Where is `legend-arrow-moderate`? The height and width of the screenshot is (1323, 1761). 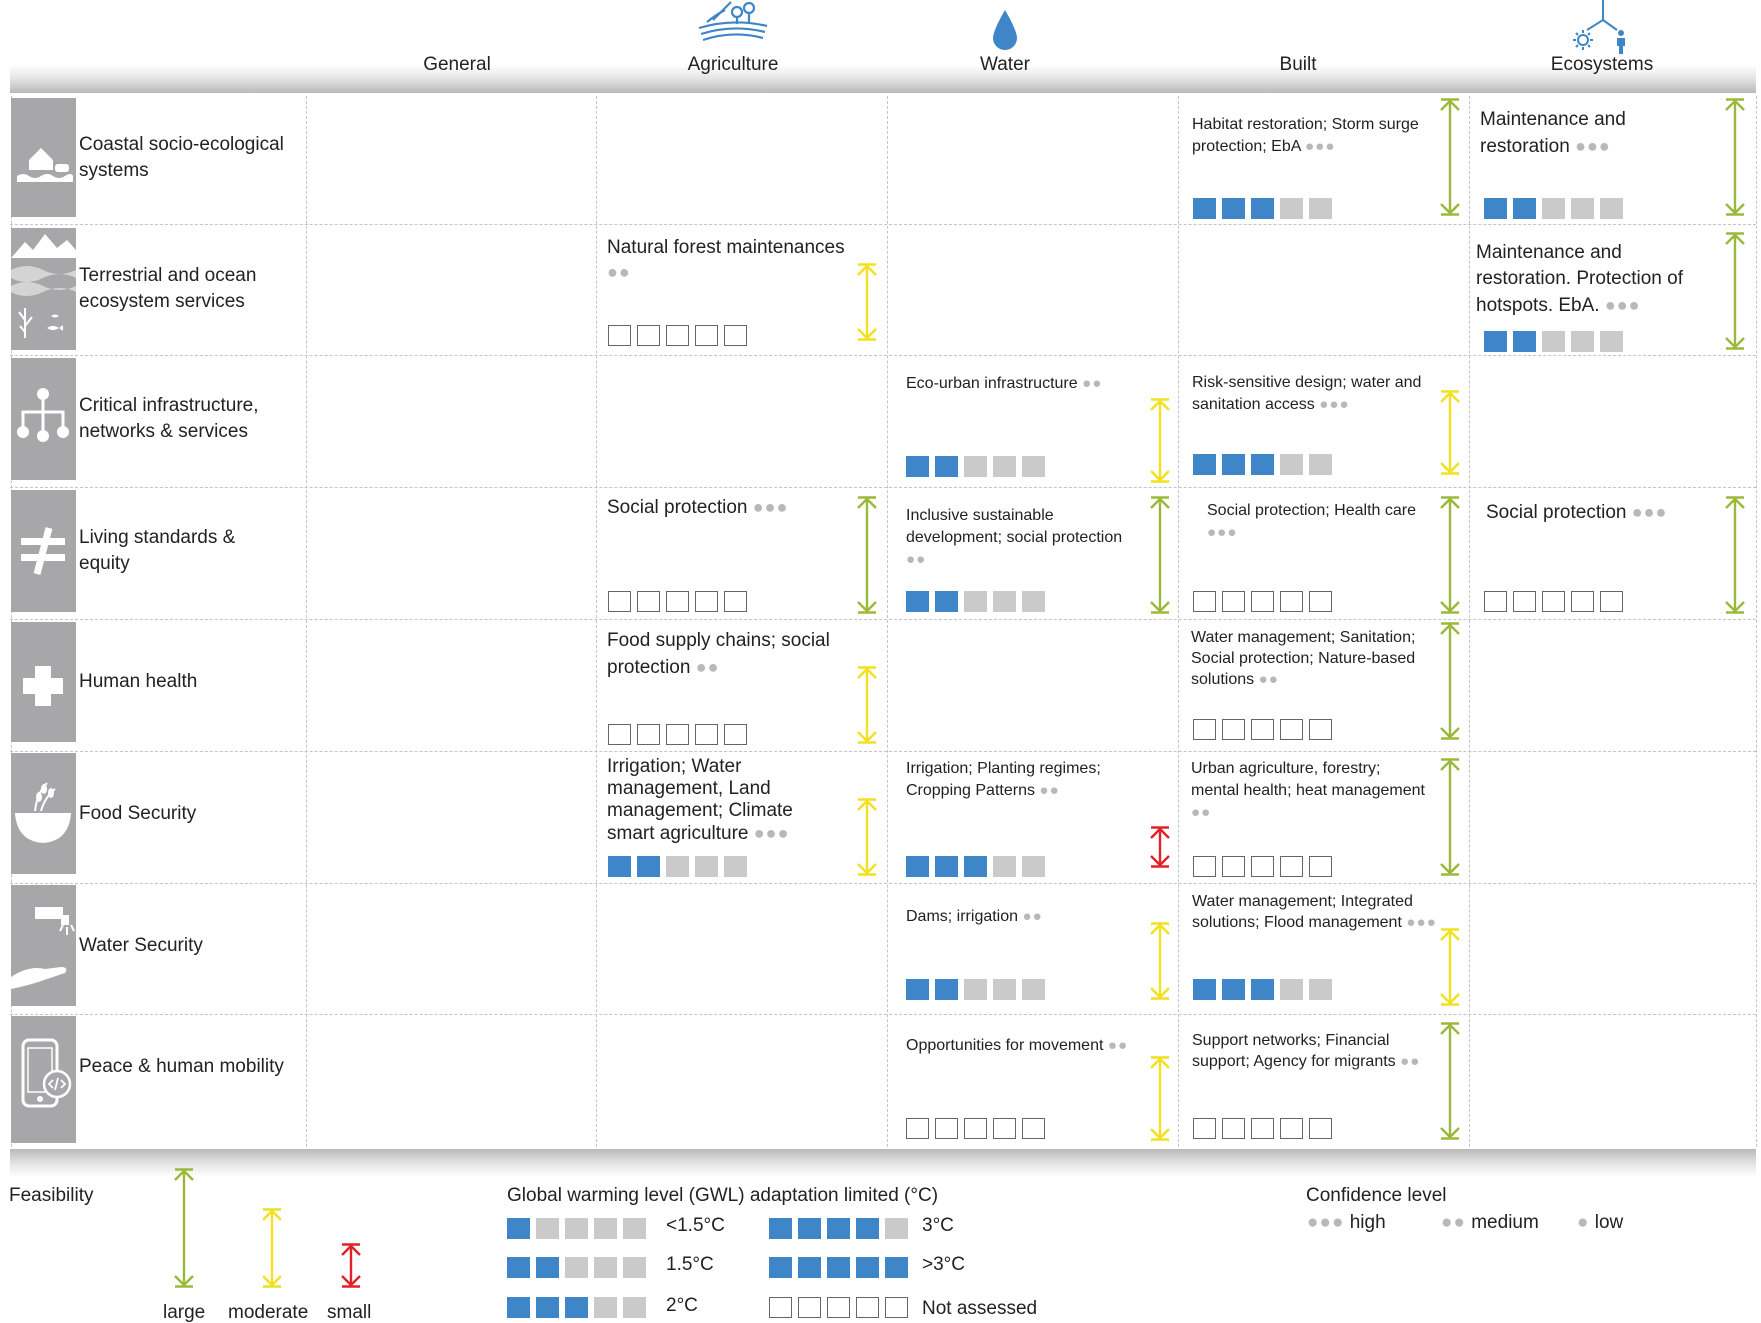
legend-arrow-moderate is located at coordinates (272, 1248).